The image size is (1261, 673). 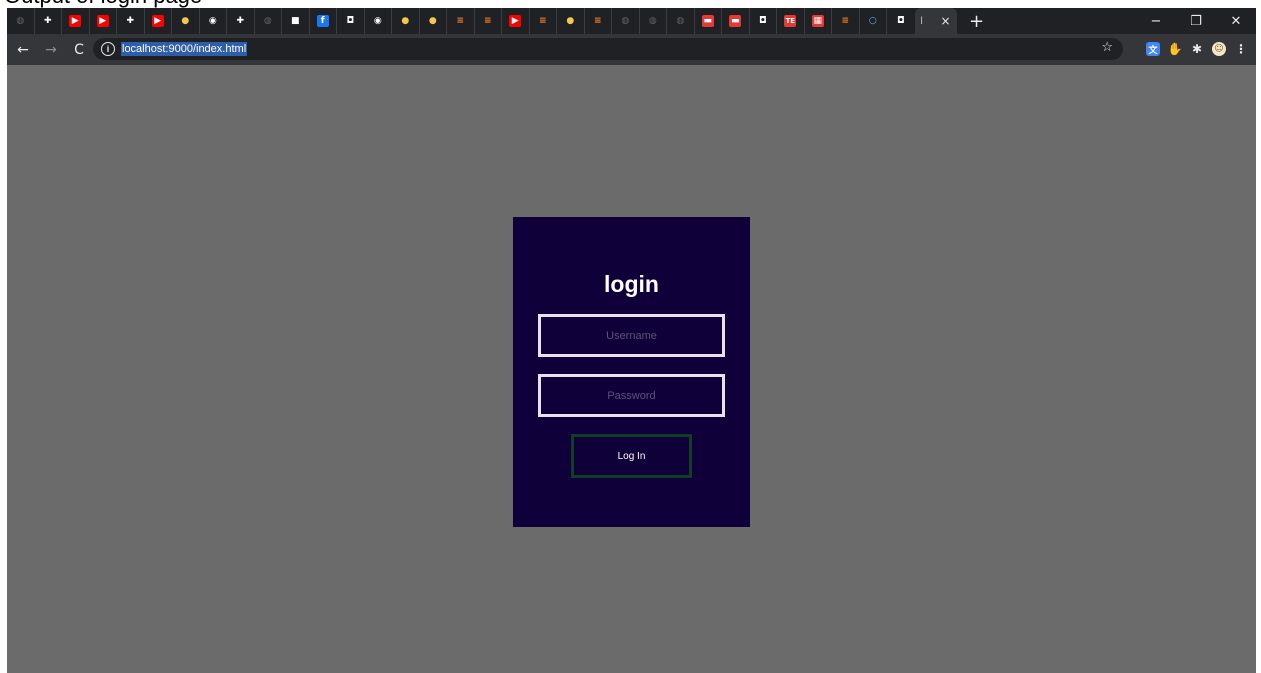 What do you see at coordinates (1241, 49) in the screenshot?
I see `menu-kebab-icon: ⋮` at bounding box center [1241, 49].